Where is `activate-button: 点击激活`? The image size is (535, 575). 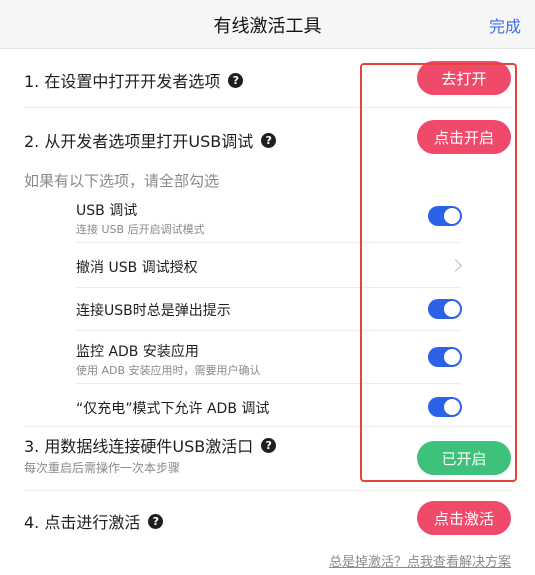 activate-button: 点击激活 is located at coordinates (464, 518).